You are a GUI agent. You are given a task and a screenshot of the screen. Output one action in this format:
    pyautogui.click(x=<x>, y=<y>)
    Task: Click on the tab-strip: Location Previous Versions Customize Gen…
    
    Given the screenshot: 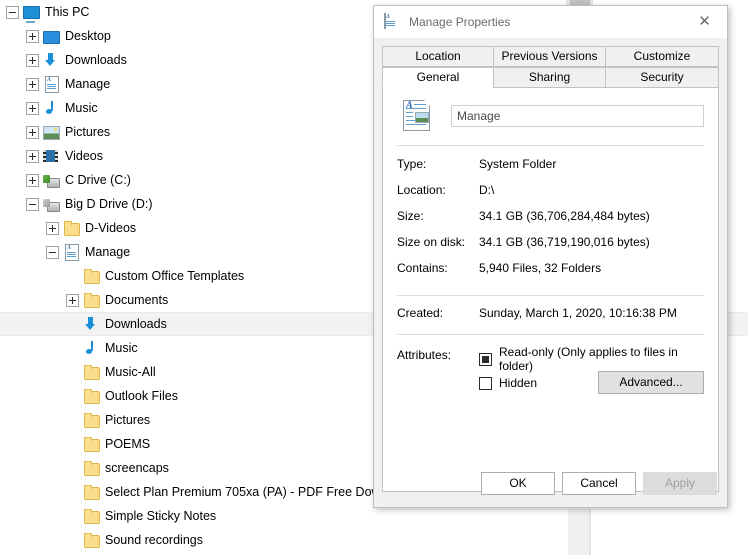 What is the action you would take?
    pyautogui.click(x=550, y=63)
    